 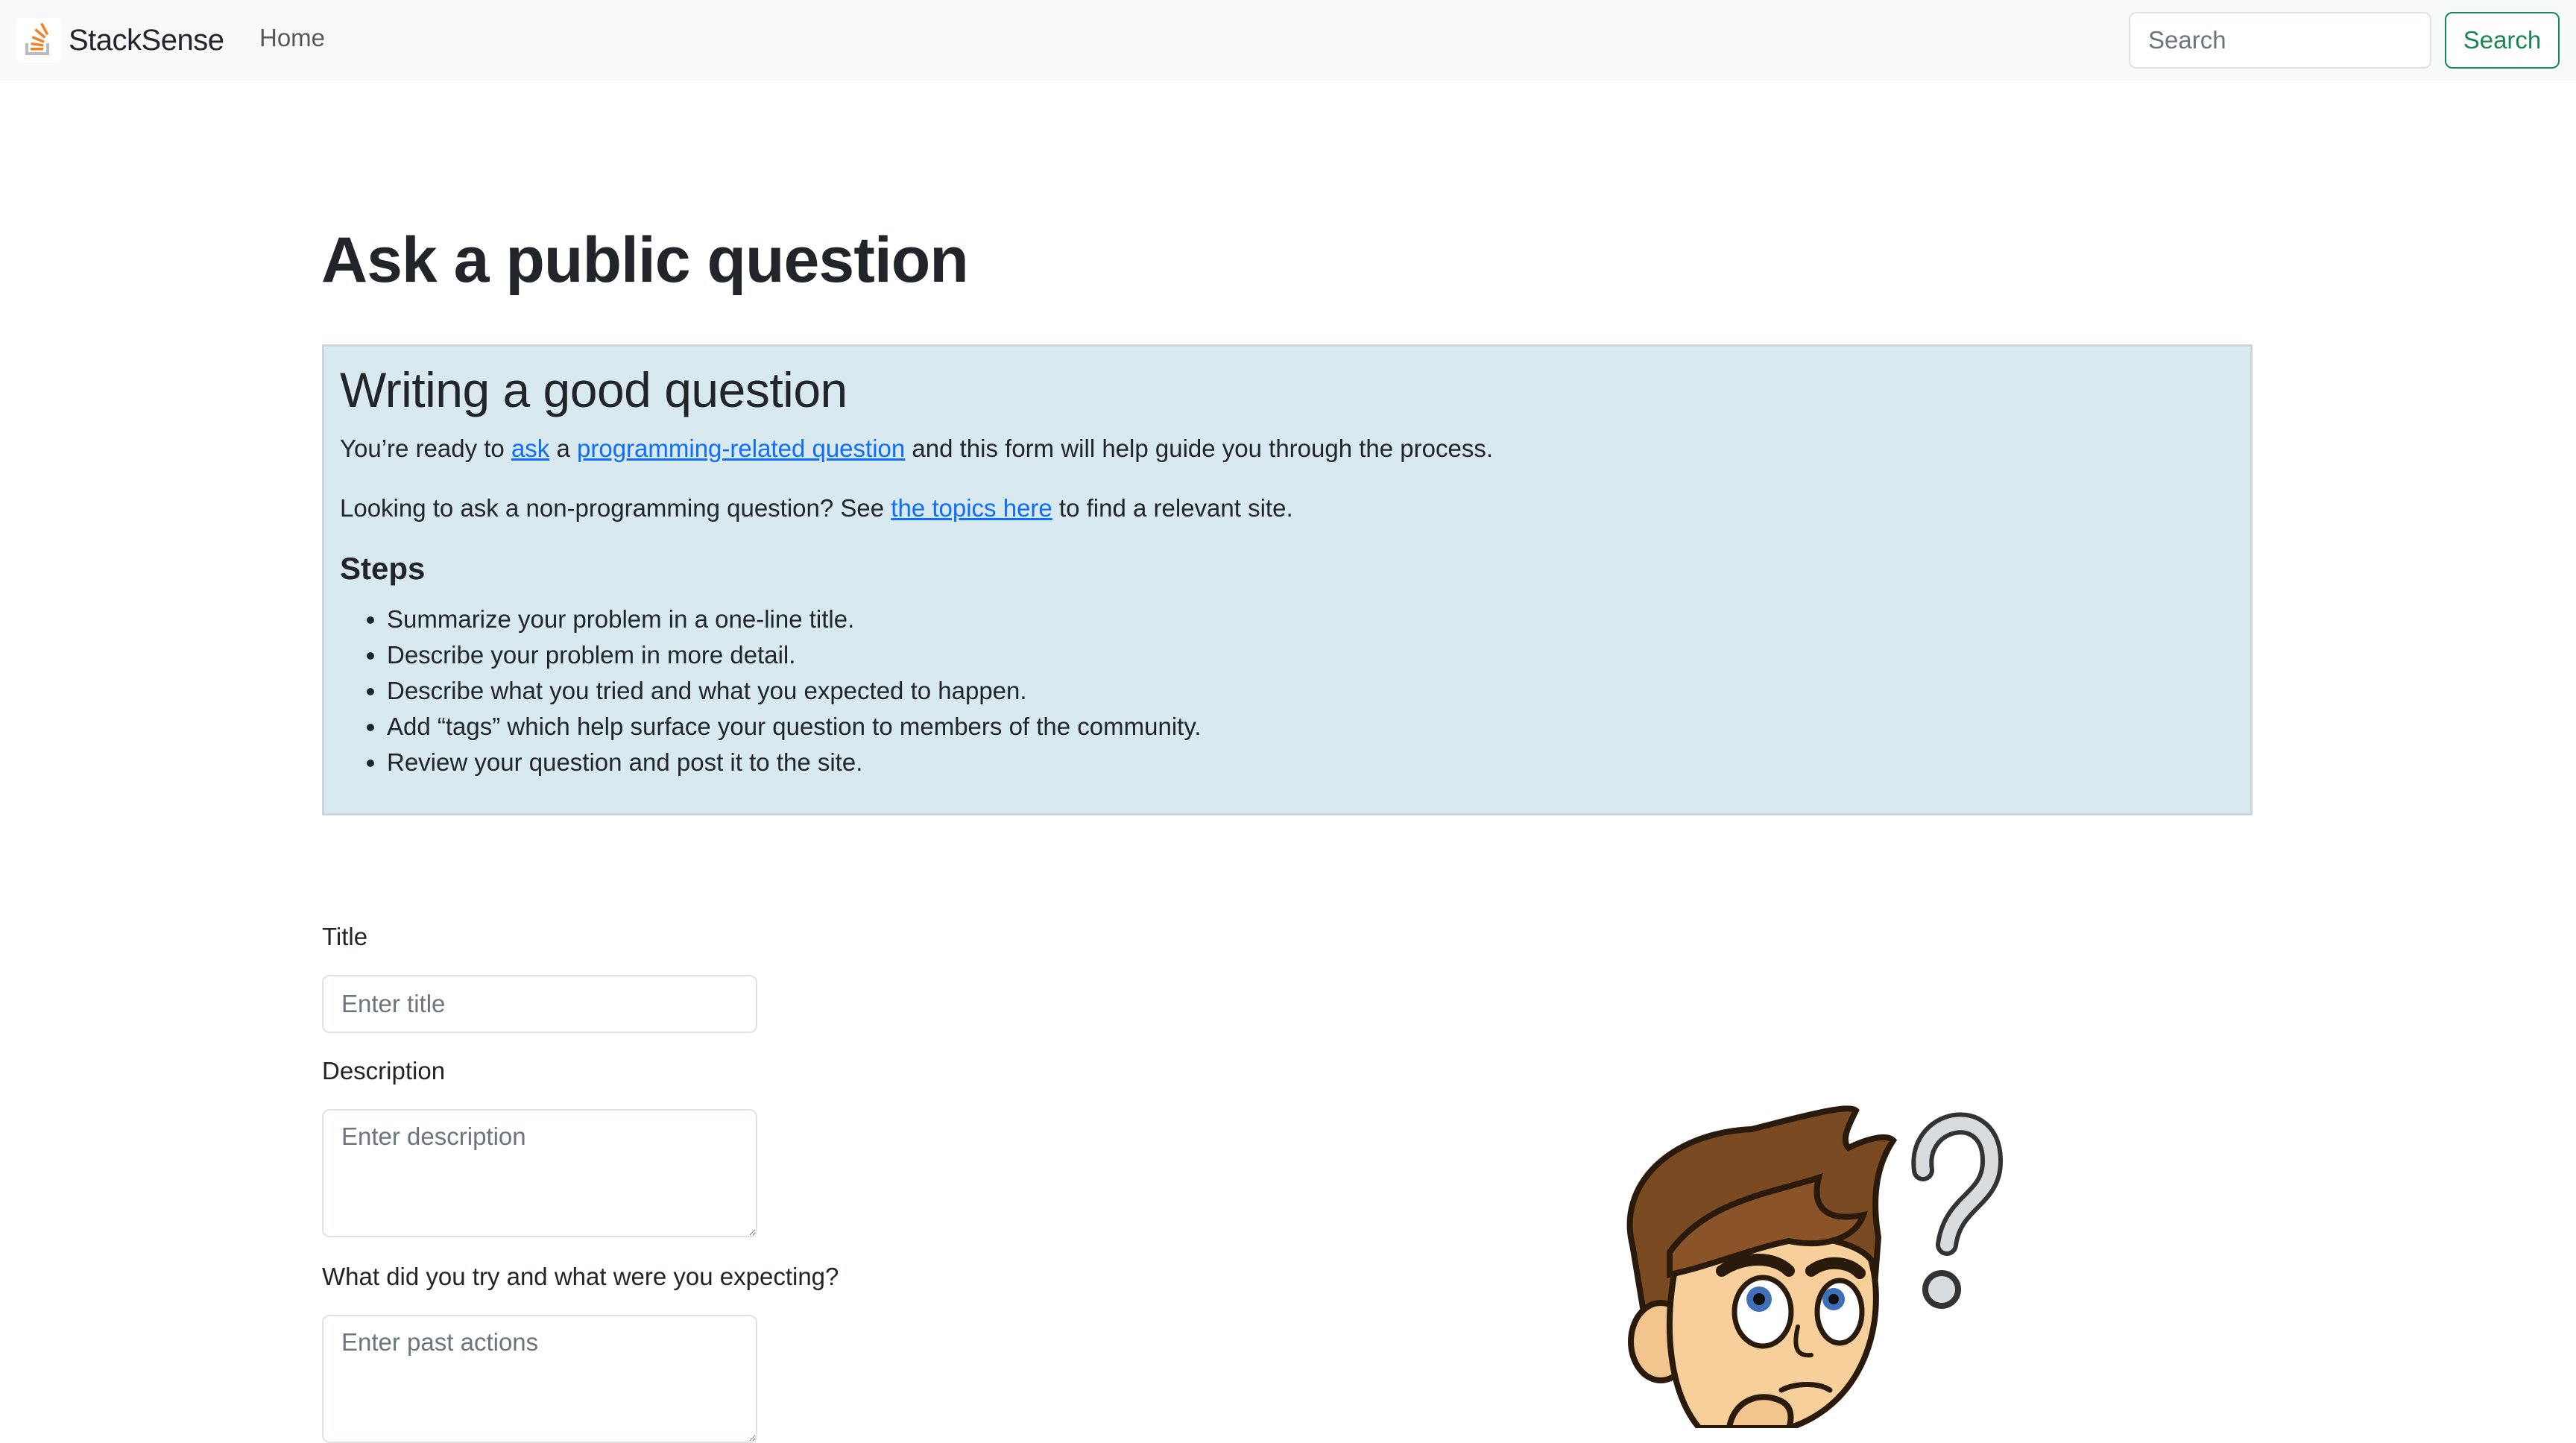 I want to click on brand-name: StackSense, so click(x=146, y=40).